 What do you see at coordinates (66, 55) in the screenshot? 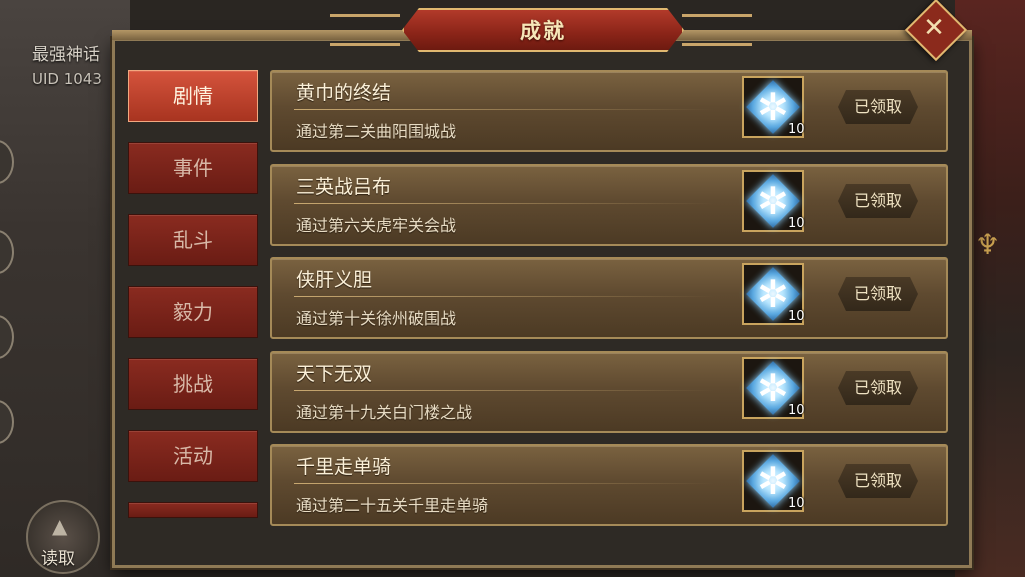
I see `player-name: 最强神话` at bounding box center [66, 55].